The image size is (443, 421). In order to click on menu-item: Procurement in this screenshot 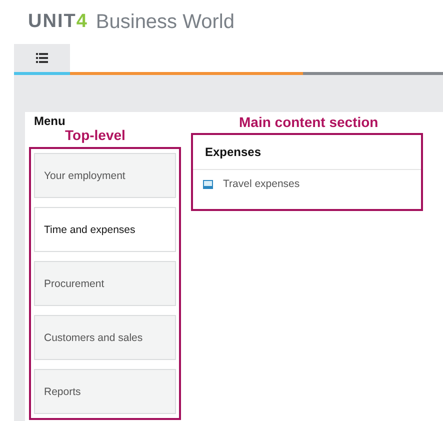, I will do `click(105, 283)`.